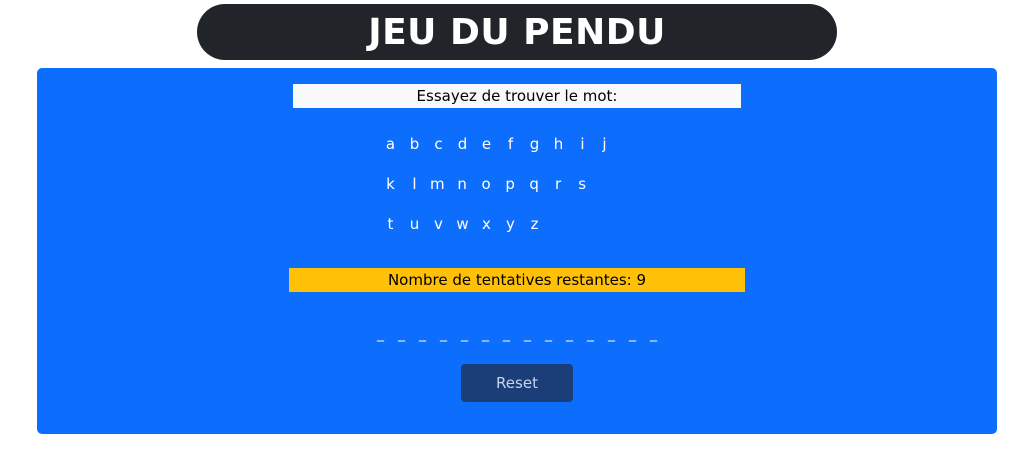 Image resolution: width=1024 pixels, height=453 pixels. I want to click on letter-key-g: g, so click(534, 144).